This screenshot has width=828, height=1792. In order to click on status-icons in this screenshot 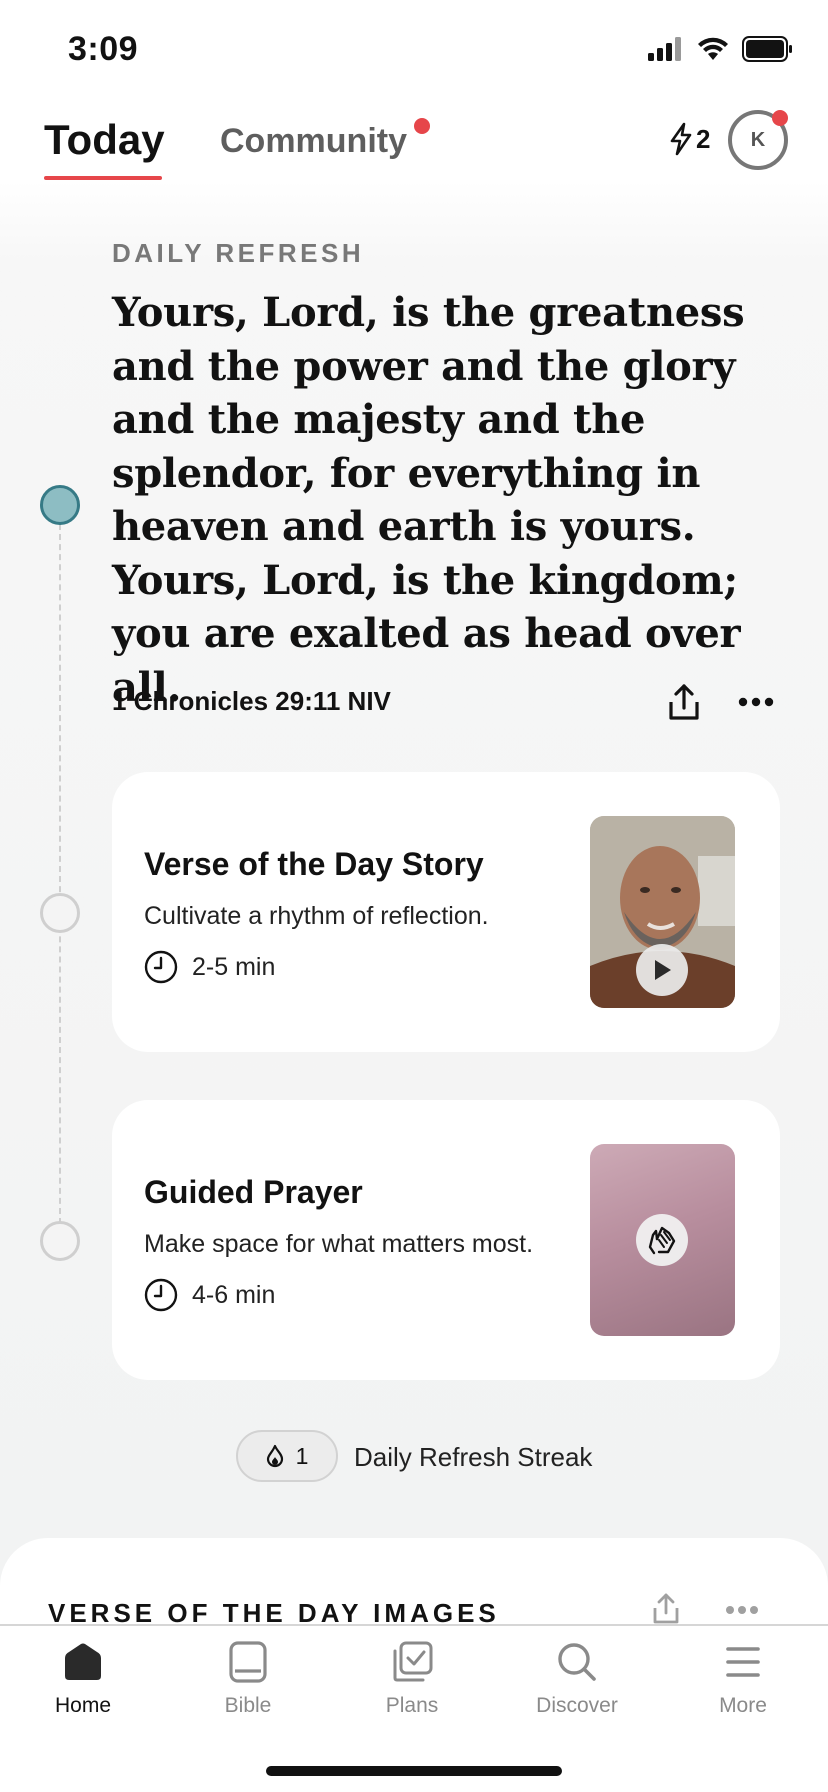, I will do `click(721, 49)`.